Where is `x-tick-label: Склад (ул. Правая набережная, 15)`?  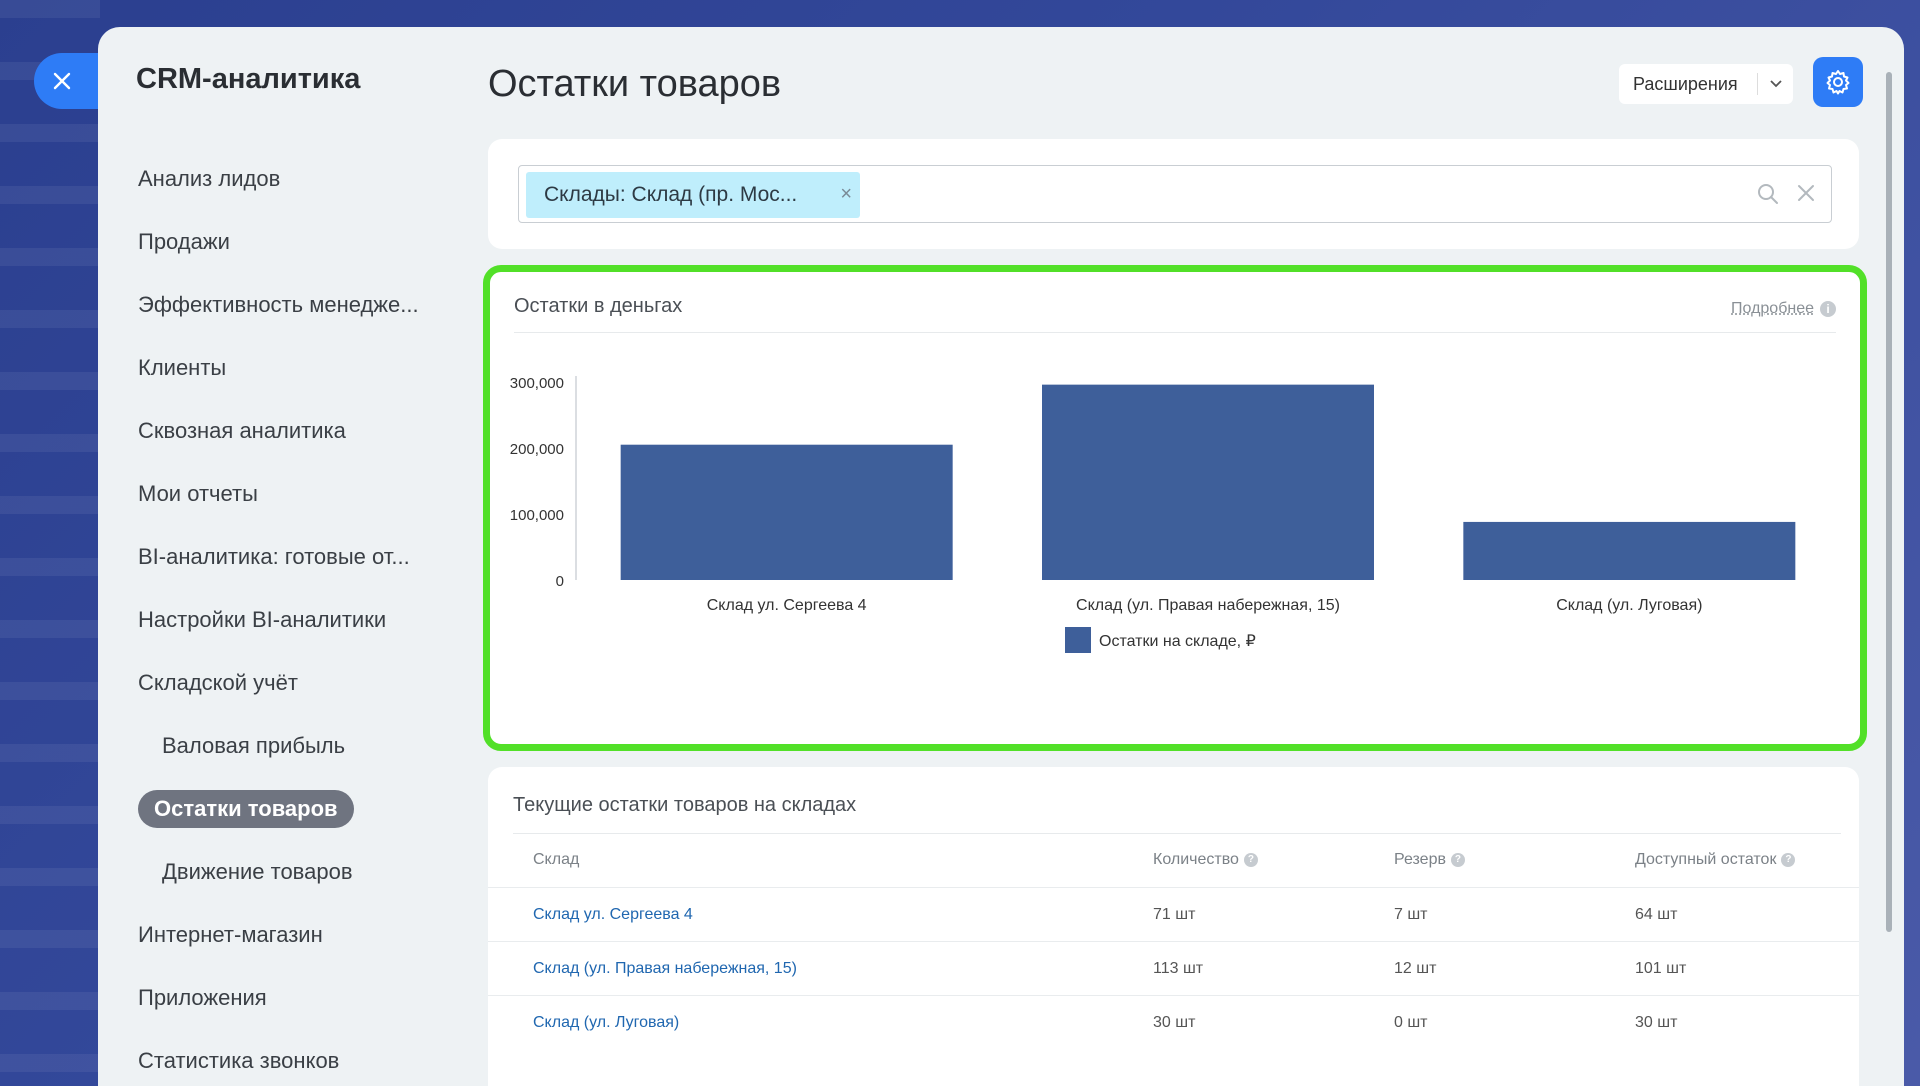 x-tick-label: Склад (ул. Правая набережная, 15) is located at coordinates (1208, 605).